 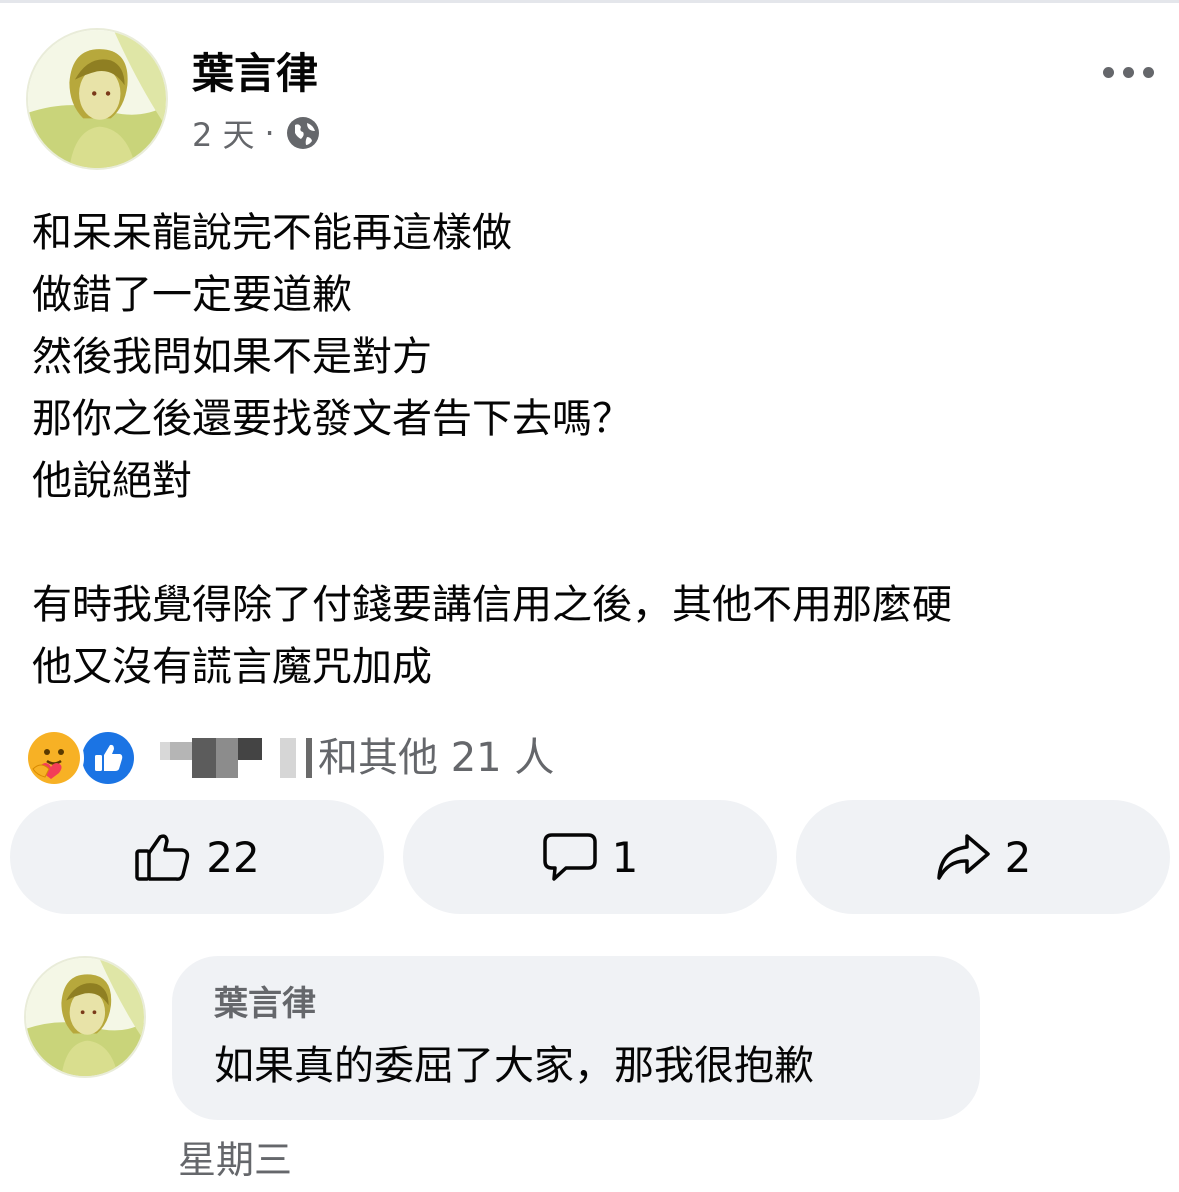 I want to click on post-text-line: 他又沒有謊言魔咒加成, so click(x=232, y=667).